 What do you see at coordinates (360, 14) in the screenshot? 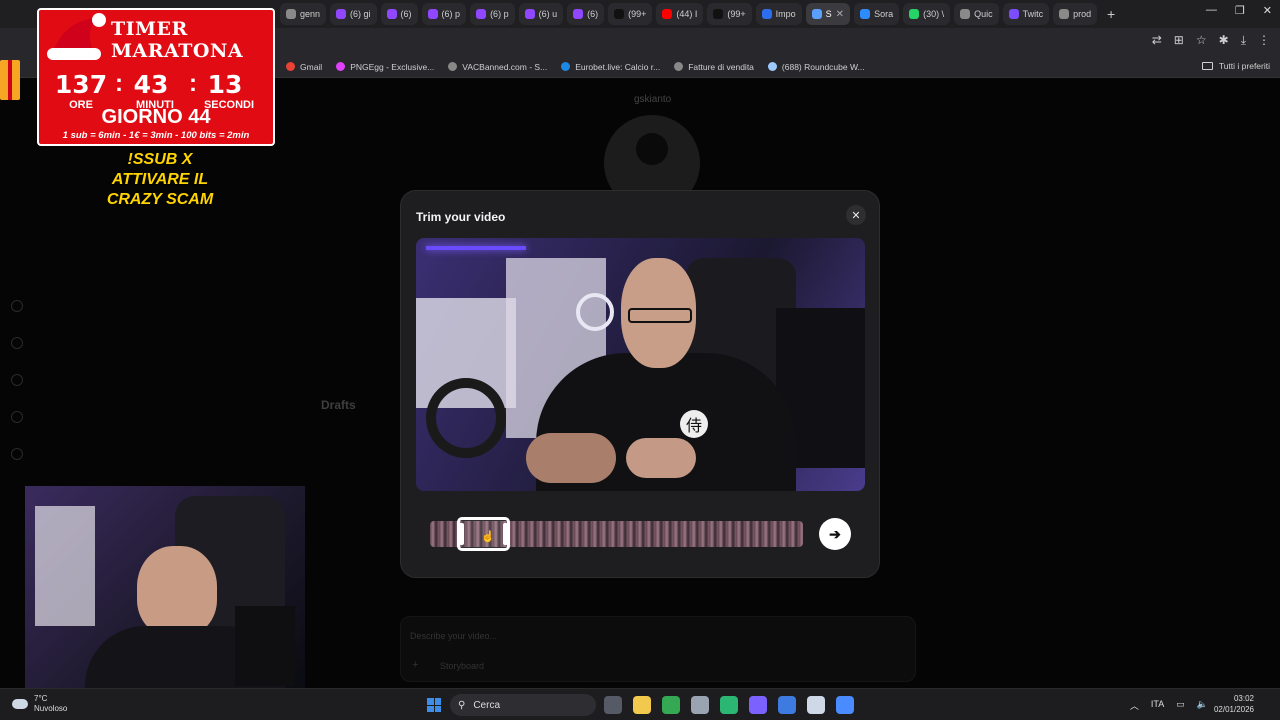
I see `tab-label: (6) gi` at bounding box center [360, 14].